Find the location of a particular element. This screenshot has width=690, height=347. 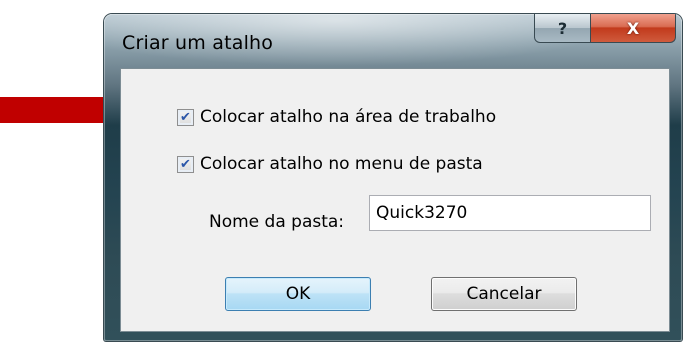

desktop-shortcut-option: ✔ Colocar atalho na área de trabalho is located at coordinates (336, 117).